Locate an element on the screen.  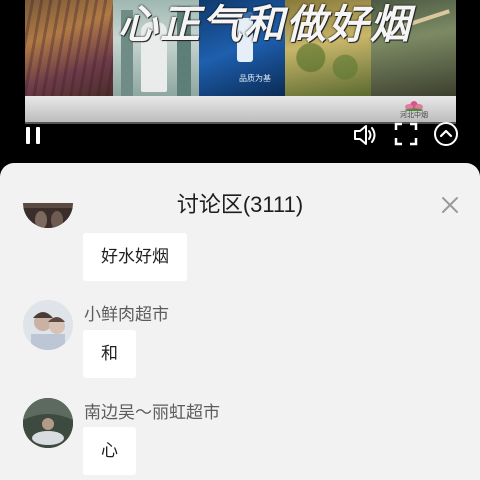
fullscreen-icon is located at coordinates (406, 134).